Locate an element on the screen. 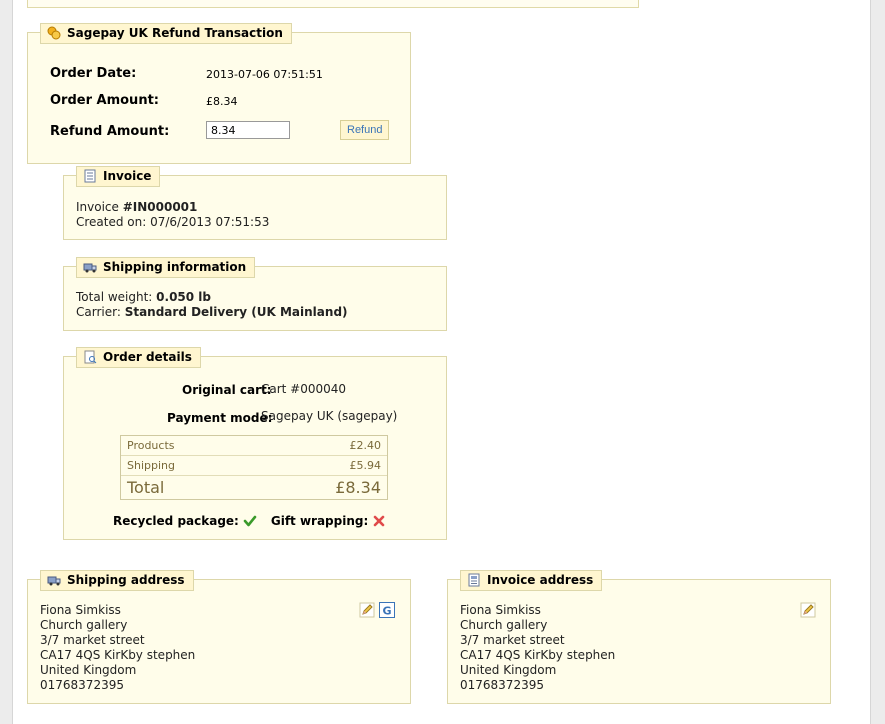 This screenshot has width=885, height=724. total-weight-label: Total weight: is located at coordinates (116, 297).